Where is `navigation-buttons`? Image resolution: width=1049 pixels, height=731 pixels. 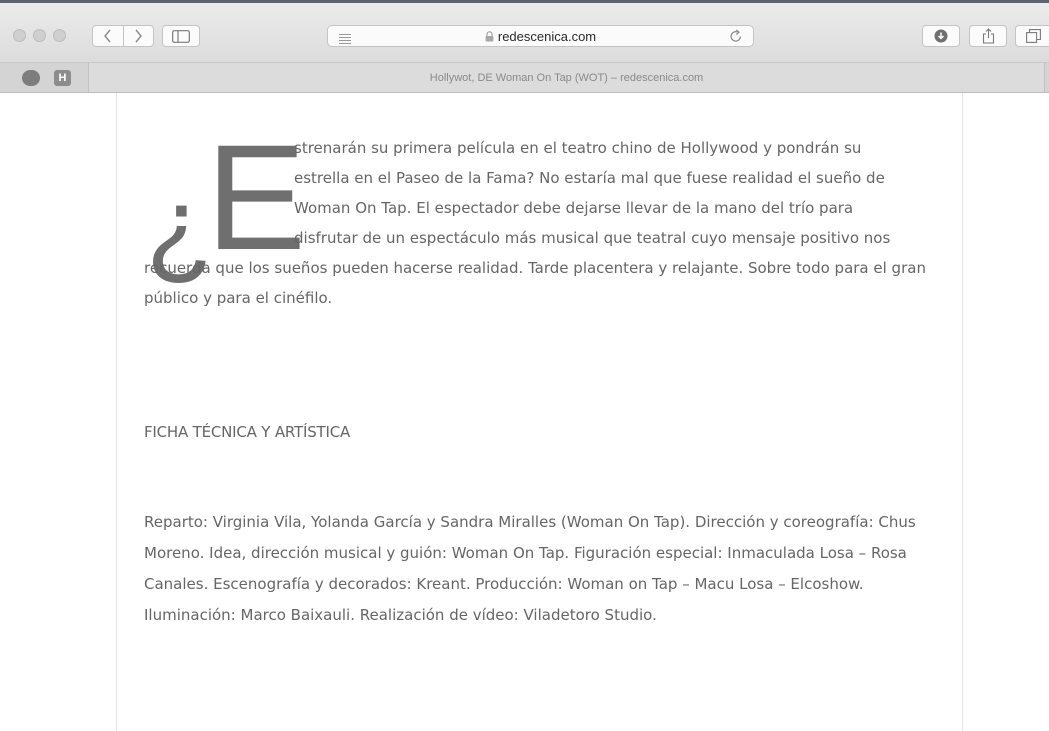
navigation-buttons is located at coordinates (123, 36).